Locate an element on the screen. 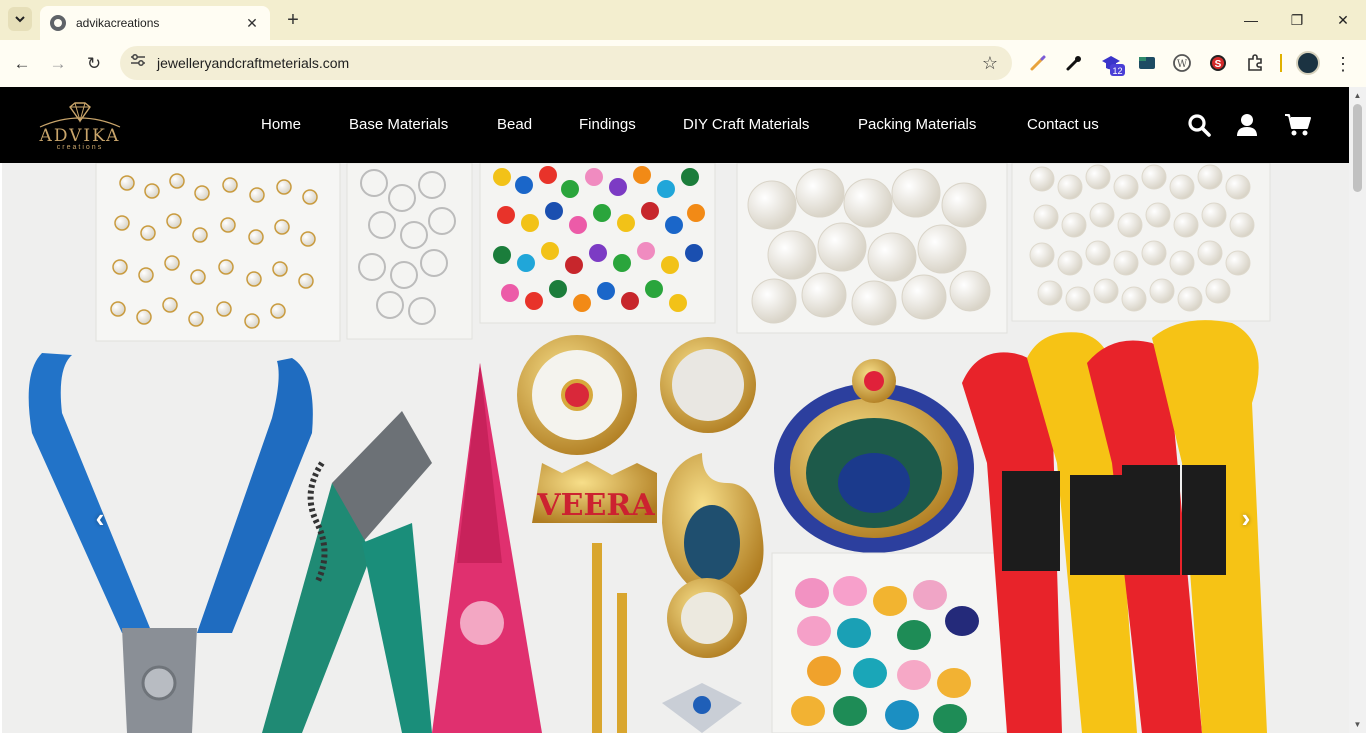 The height and width of the screenshot is (733, 1366). favicon-icon is located at coordinates (58, 23).